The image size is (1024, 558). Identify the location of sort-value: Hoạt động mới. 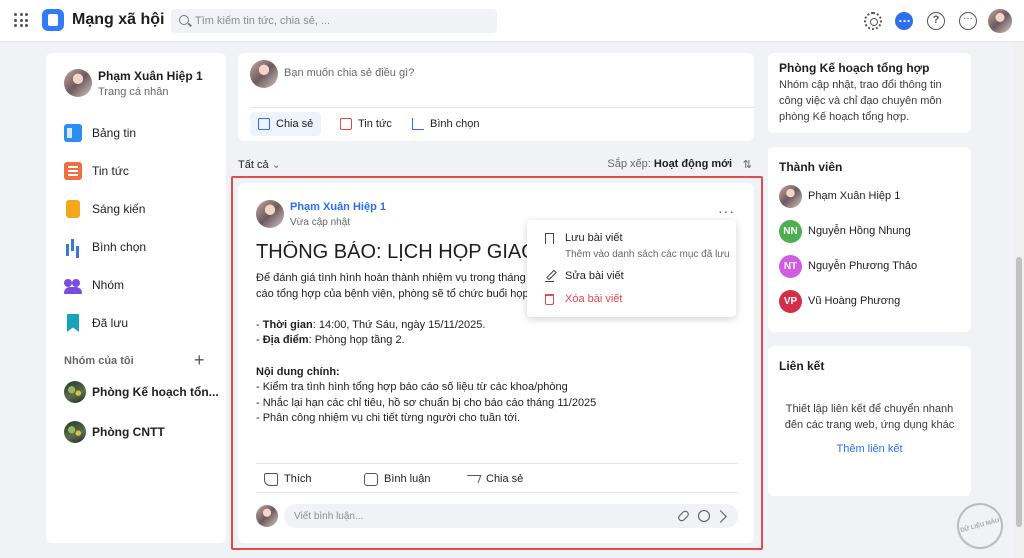
(692, 164).